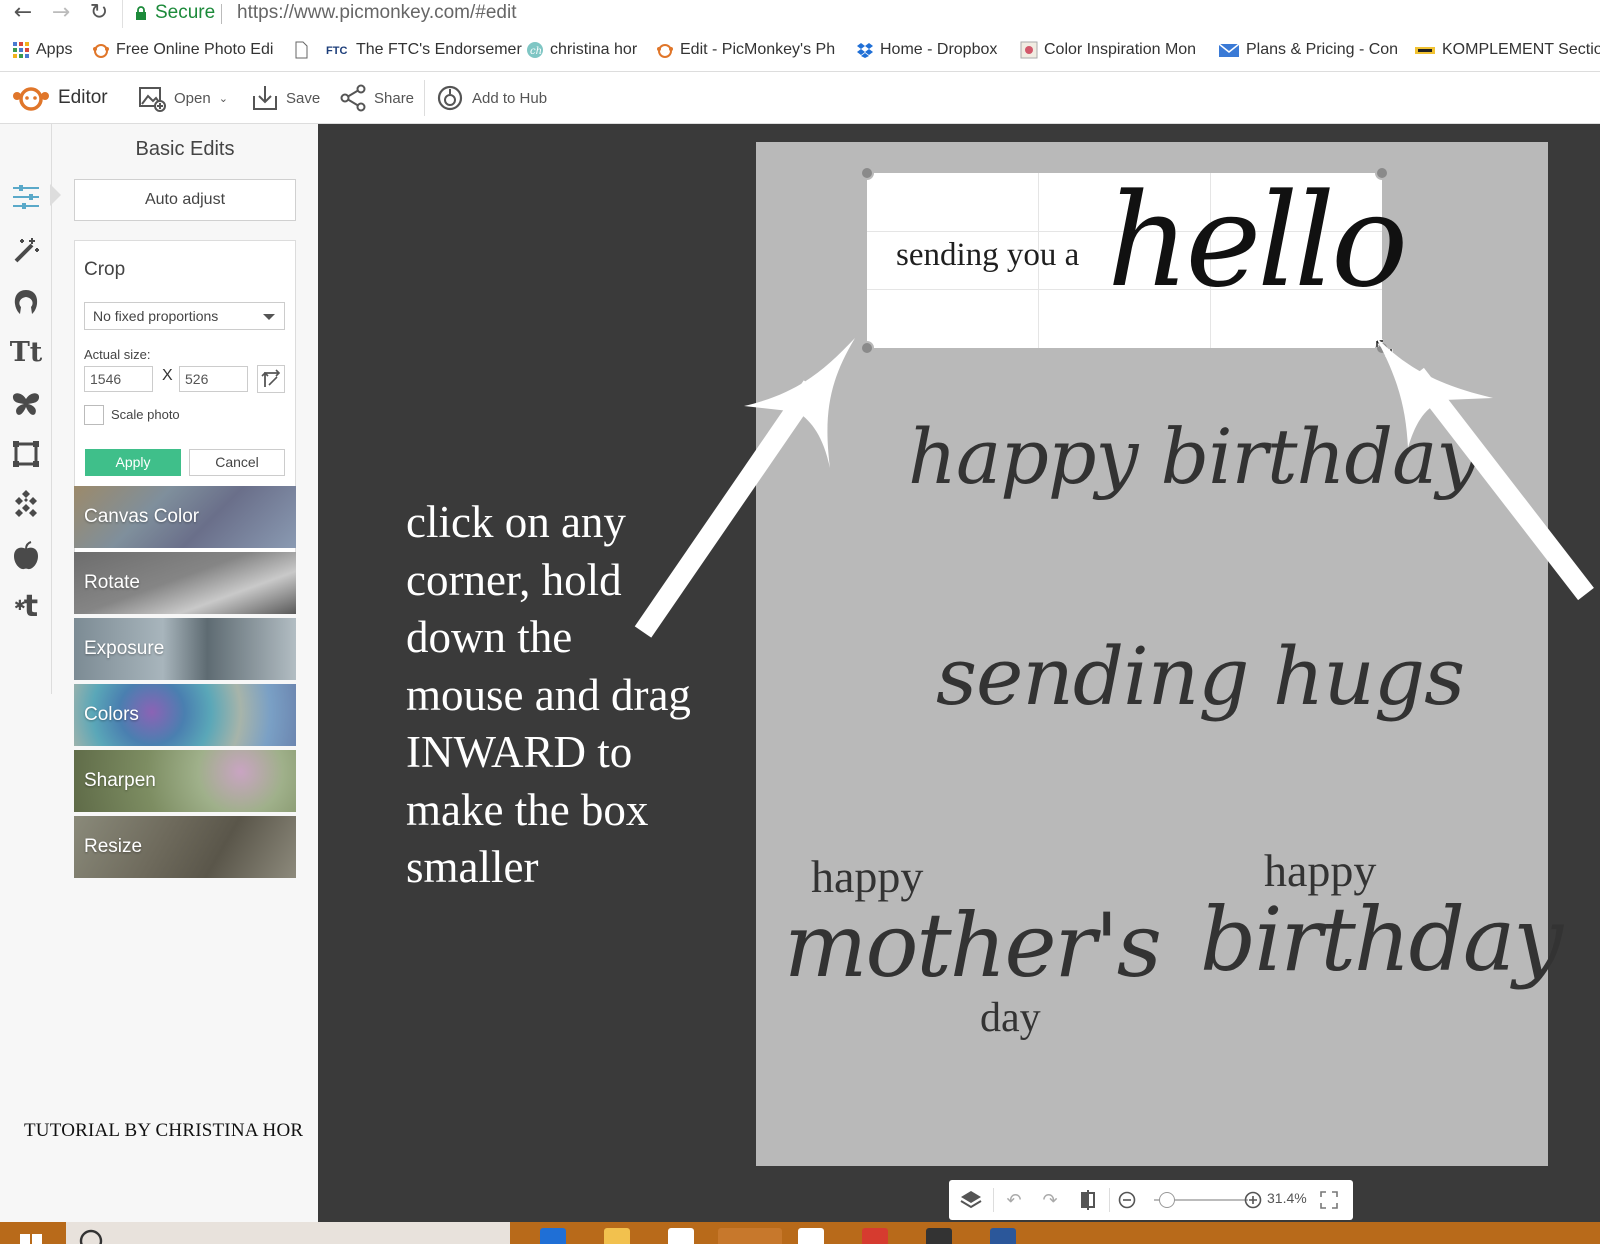 The height and width of the screenshot is (1244, 1600). Describe the element at coordinates (111, 714) in the screenshot. I see `tile-label: Colors` at that location.